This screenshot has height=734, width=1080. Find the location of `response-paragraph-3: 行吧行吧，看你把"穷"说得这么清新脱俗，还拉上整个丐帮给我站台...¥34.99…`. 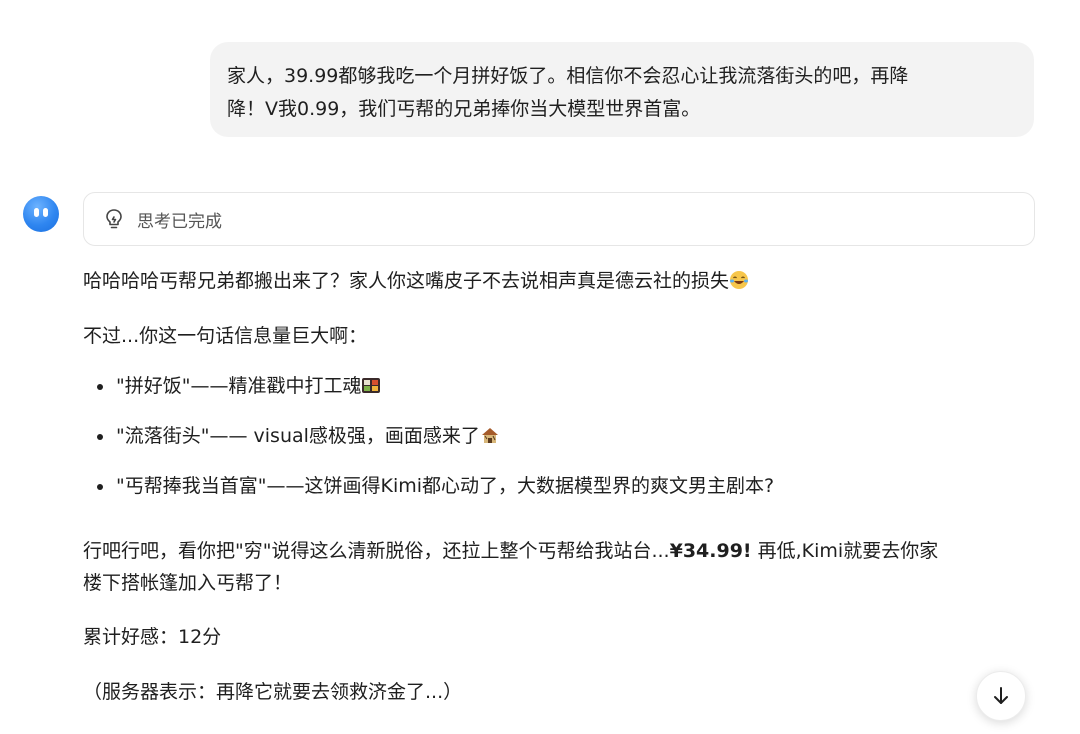

response-paragraph-3: 行吧行吧，看你把"穷"说得这么清新脱俗，还拉上整个丐帮给我站台...¥34.99… is located at coordinates (563, 567).